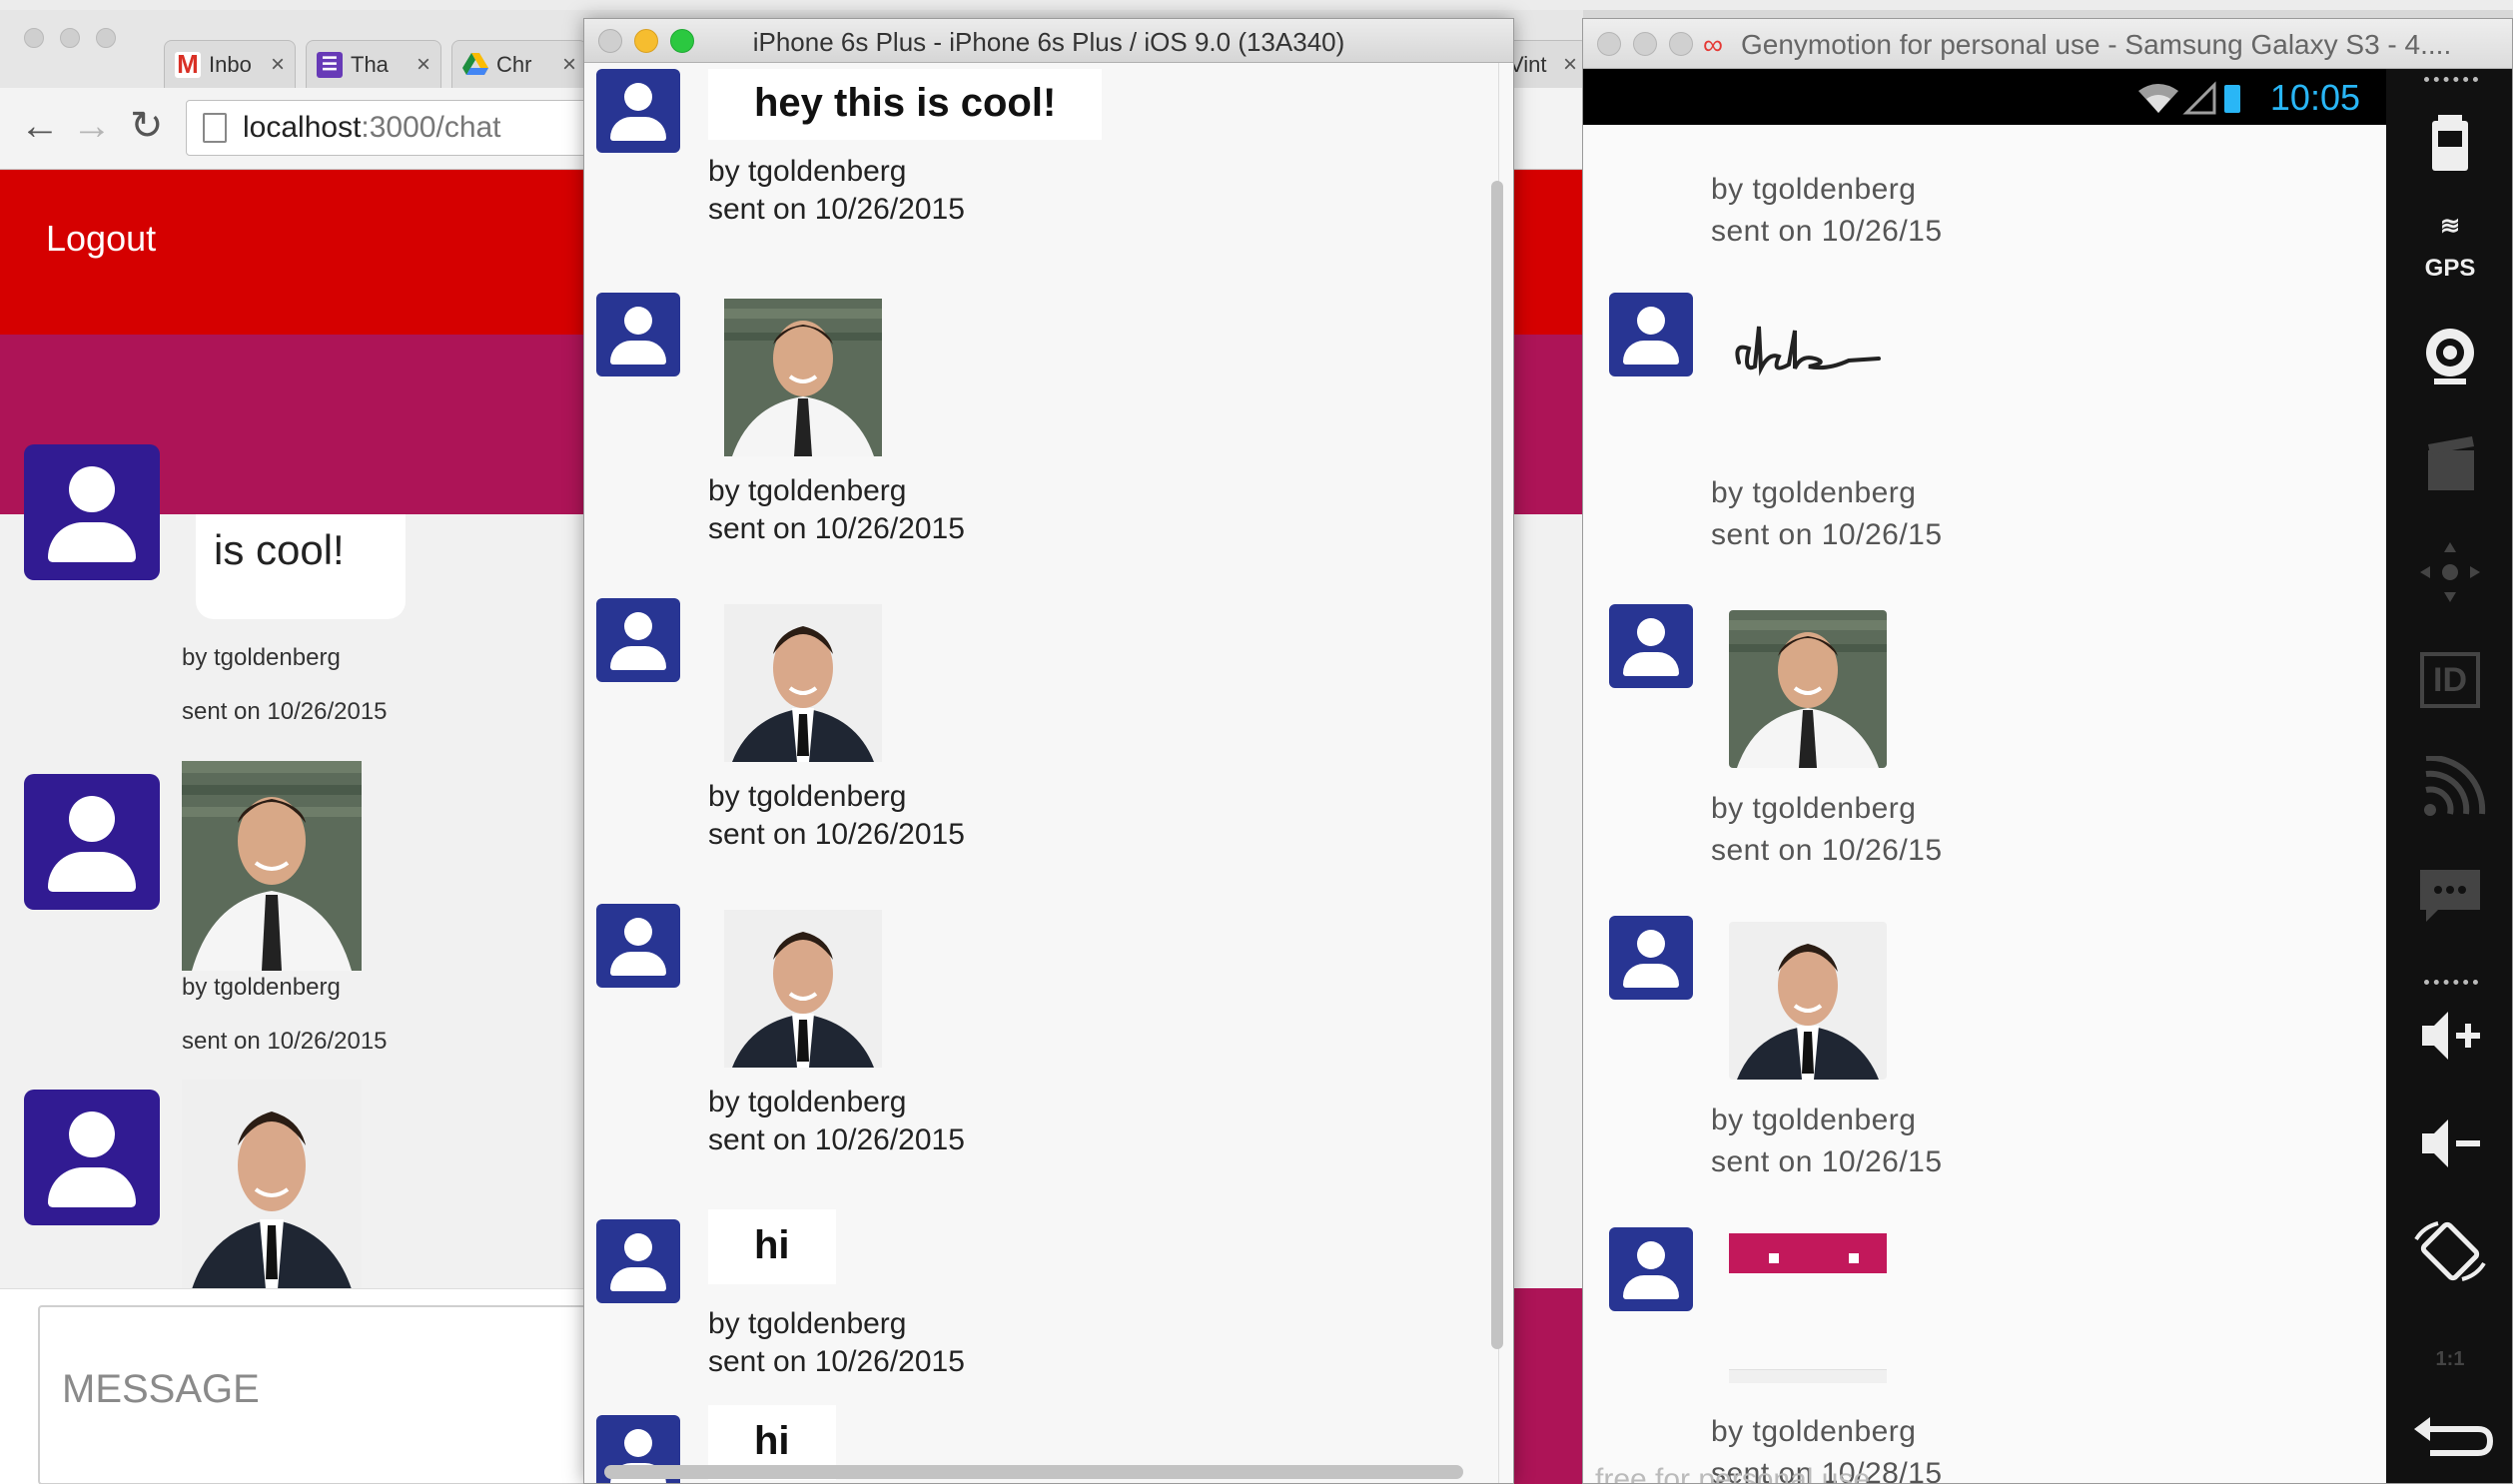 Image resolution: width=2513 pixels, height=1484 pixels. I want to click on tab-drive: Chr ×, so click(519, 64).